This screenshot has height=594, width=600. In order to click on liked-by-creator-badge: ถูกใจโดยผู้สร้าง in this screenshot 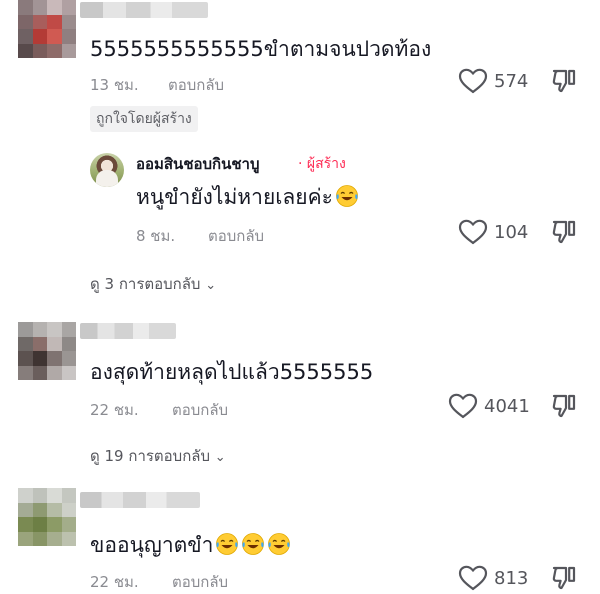, I will do `click(144, 119)`.